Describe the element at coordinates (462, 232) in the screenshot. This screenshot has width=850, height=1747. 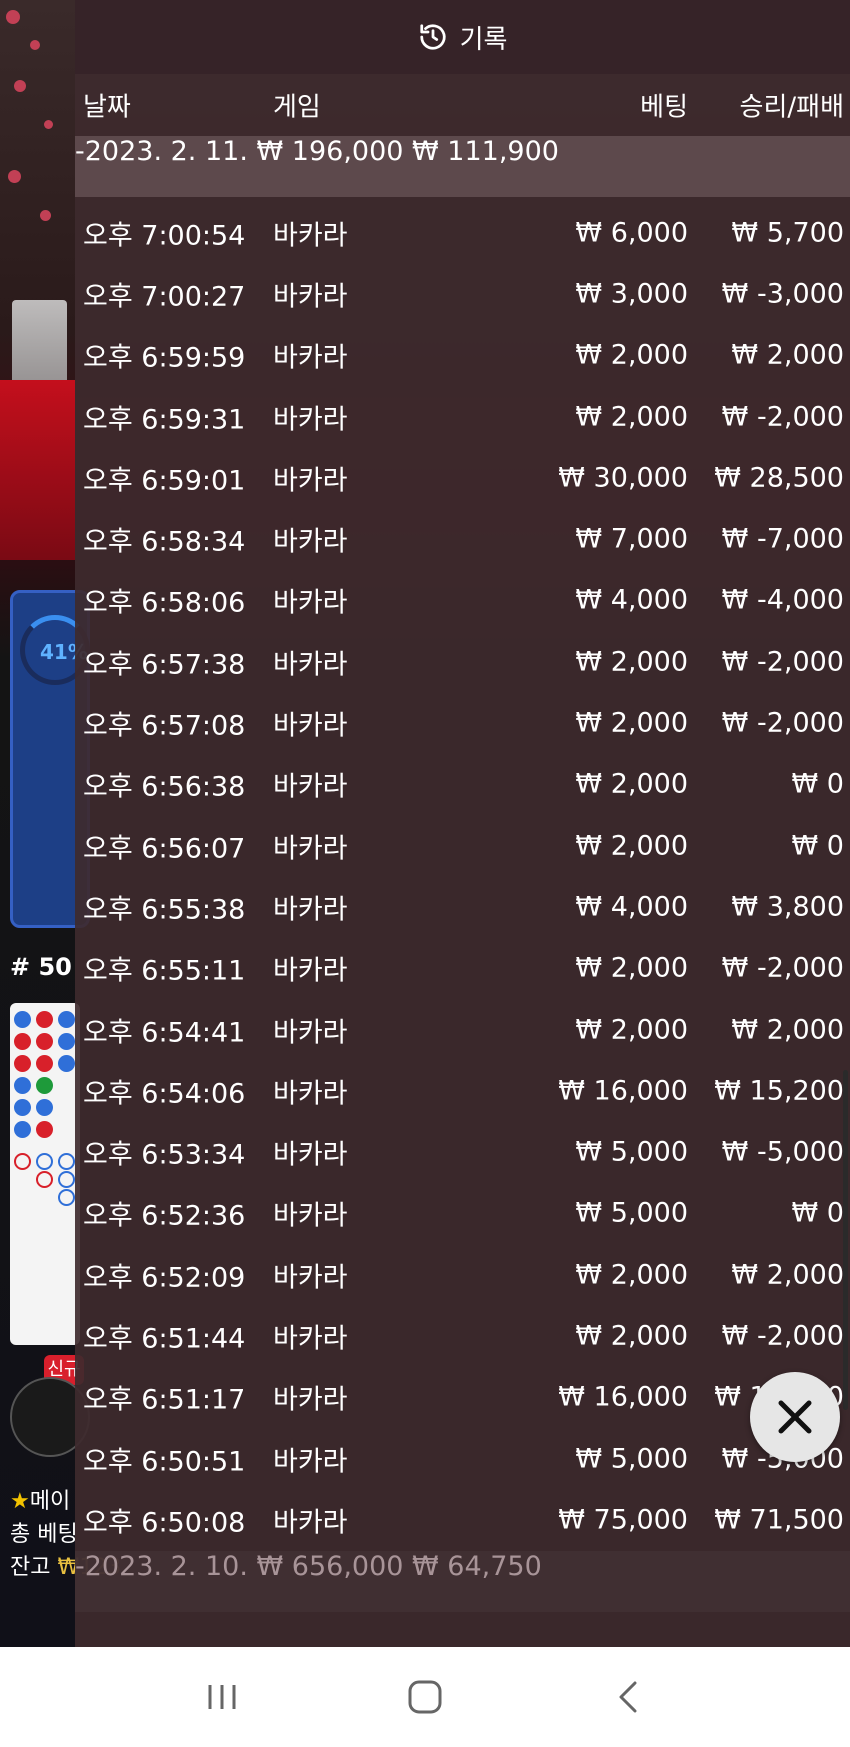
I see `history-row: 오후 7:00:54 바카라 ₩ 6,000 ₩ 5,700` at that location.